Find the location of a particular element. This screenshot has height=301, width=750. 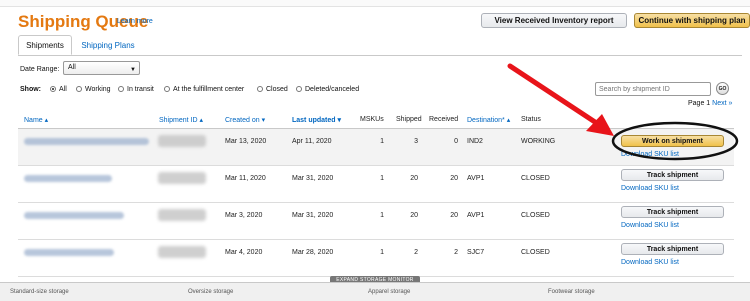

date-range-label: Date Range: is located at coordinates (40, 69).